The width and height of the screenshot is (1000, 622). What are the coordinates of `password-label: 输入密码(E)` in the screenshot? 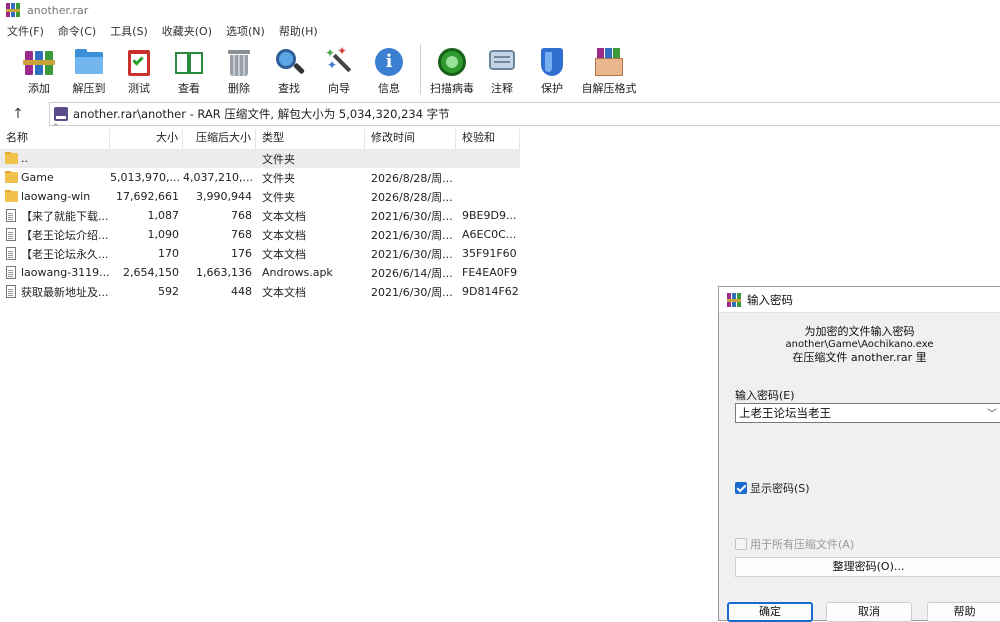 It's located at (765, 395).